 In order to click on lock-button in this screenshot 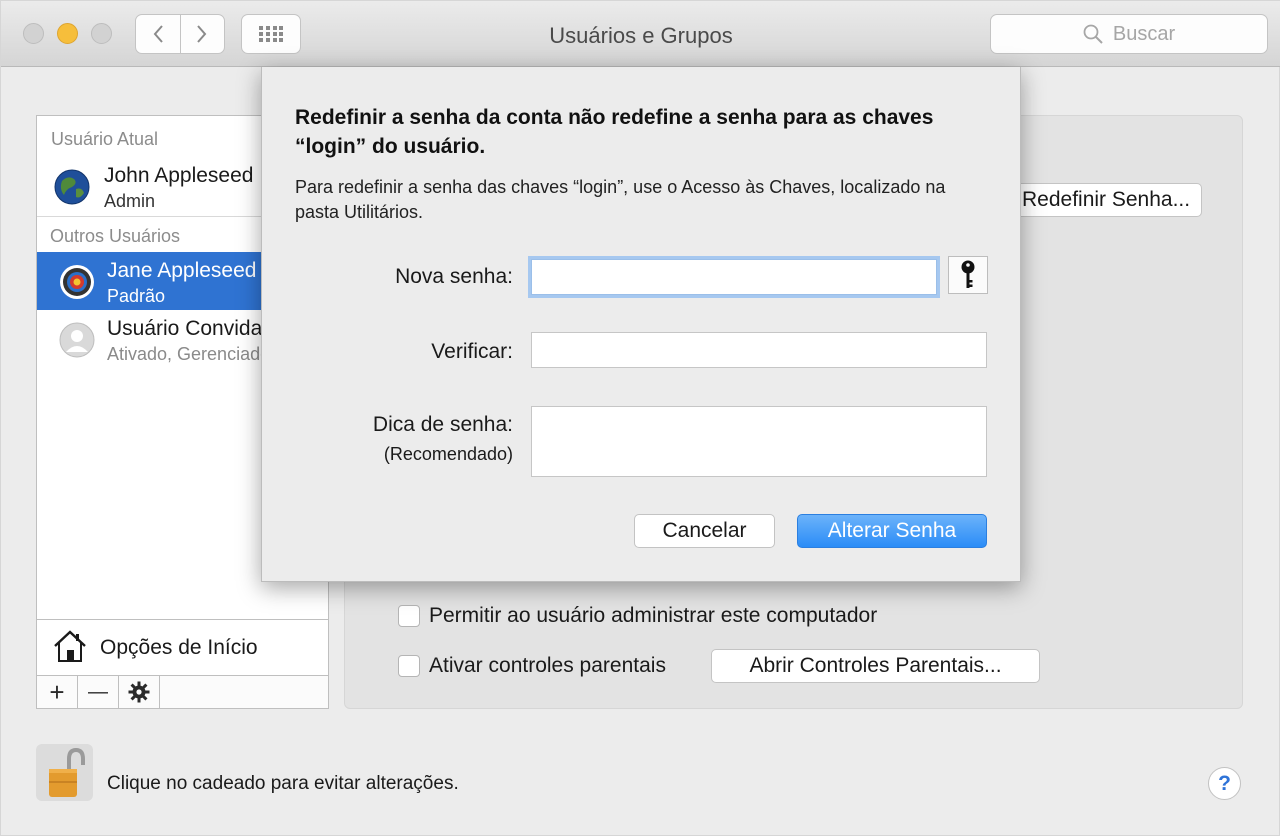, I will do `click(64, 772)`.